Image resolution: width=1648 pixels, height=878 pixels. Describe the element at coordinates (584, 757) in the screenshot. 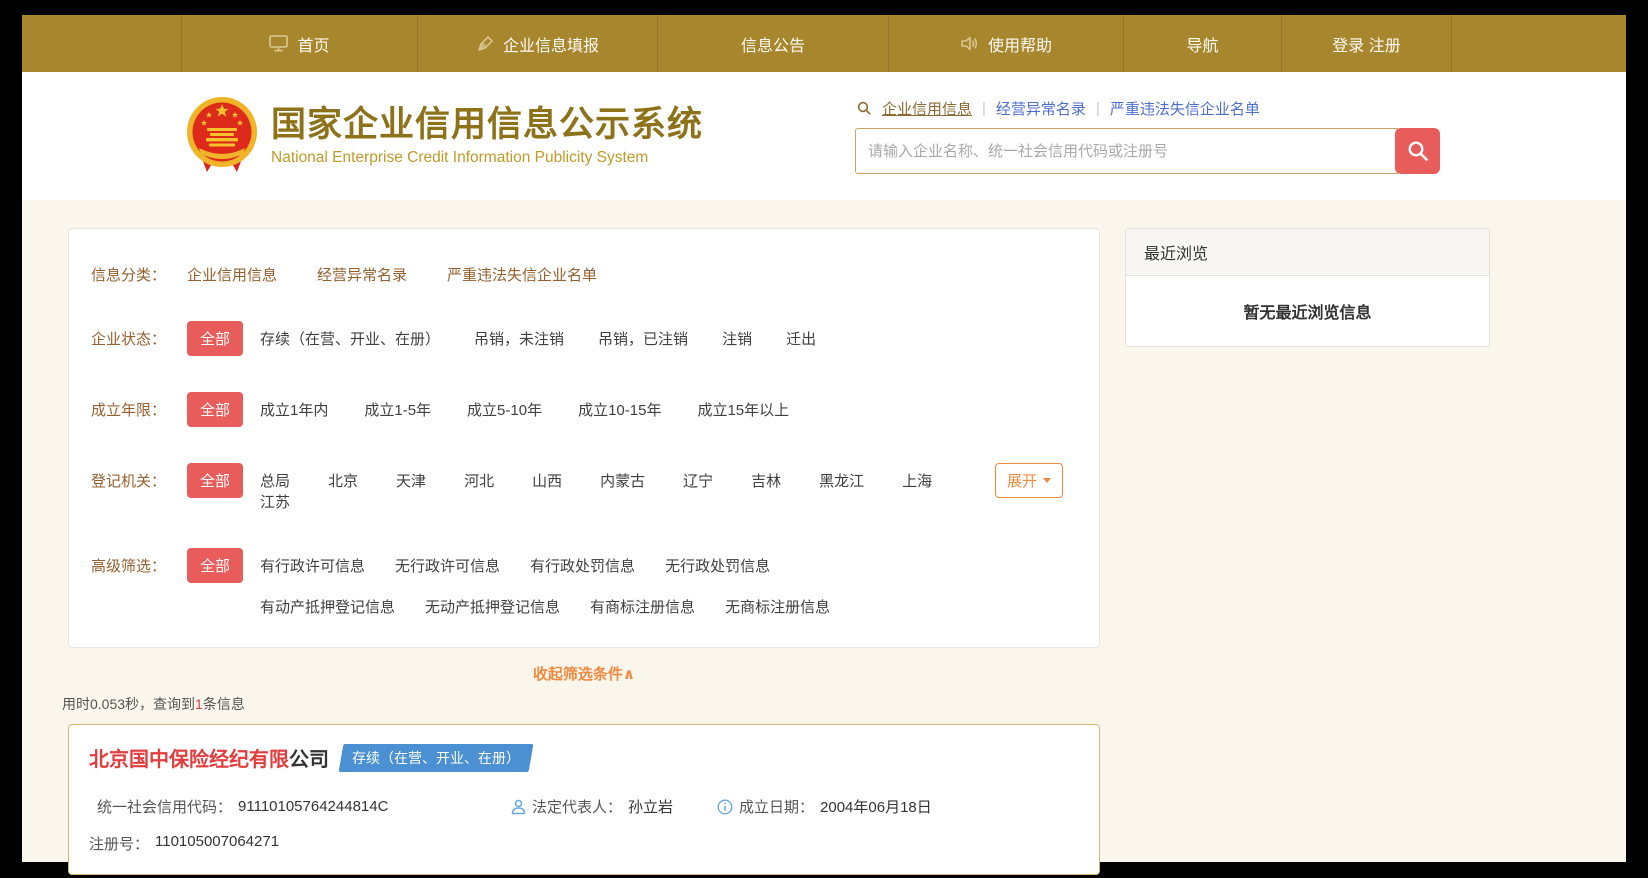

I see `company-name-row: 北京国中保险经纪有限公司 存续（在营、开业、在册）` at that location.